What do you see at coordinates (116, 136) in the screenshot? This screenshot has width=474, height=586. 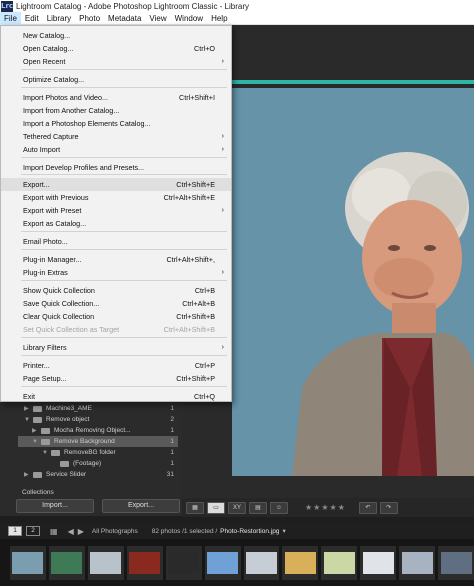 I see `file-menu-item: Tethered Capture ›` at bounding box center [116, 136].